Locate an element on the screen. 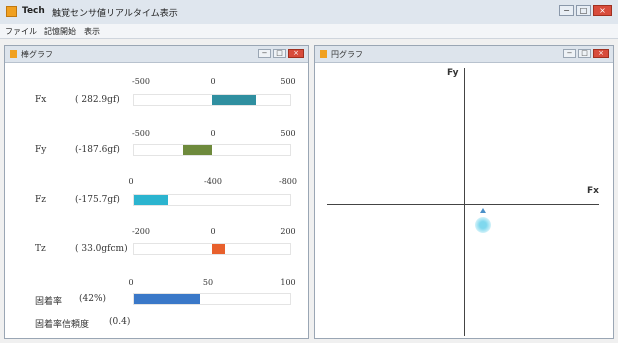  reliability-label: 固着率信頼度 is located at coordinates (62, 325).